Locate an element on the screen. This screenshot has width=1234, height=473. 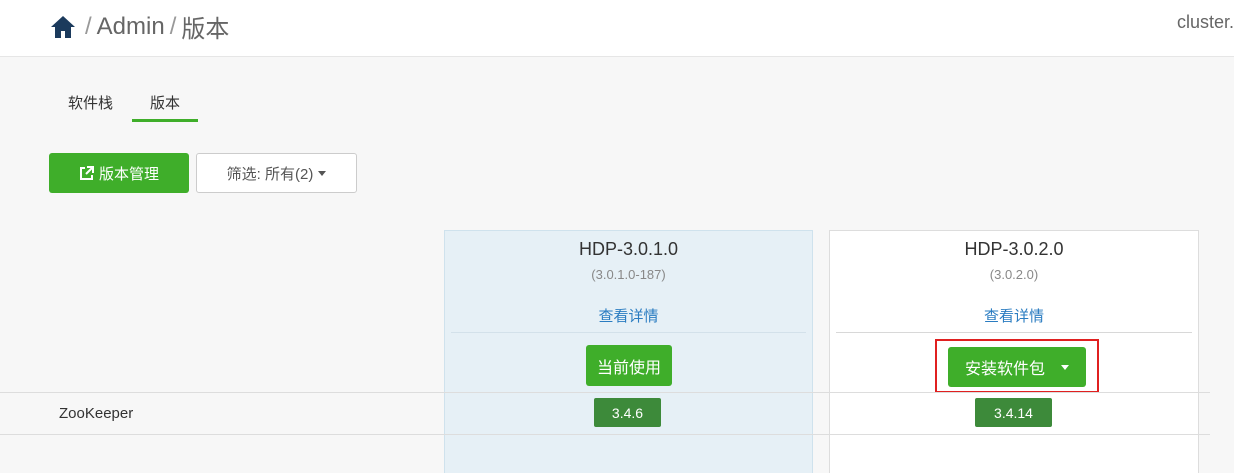
home-icon is located at coordinates (63, 27).